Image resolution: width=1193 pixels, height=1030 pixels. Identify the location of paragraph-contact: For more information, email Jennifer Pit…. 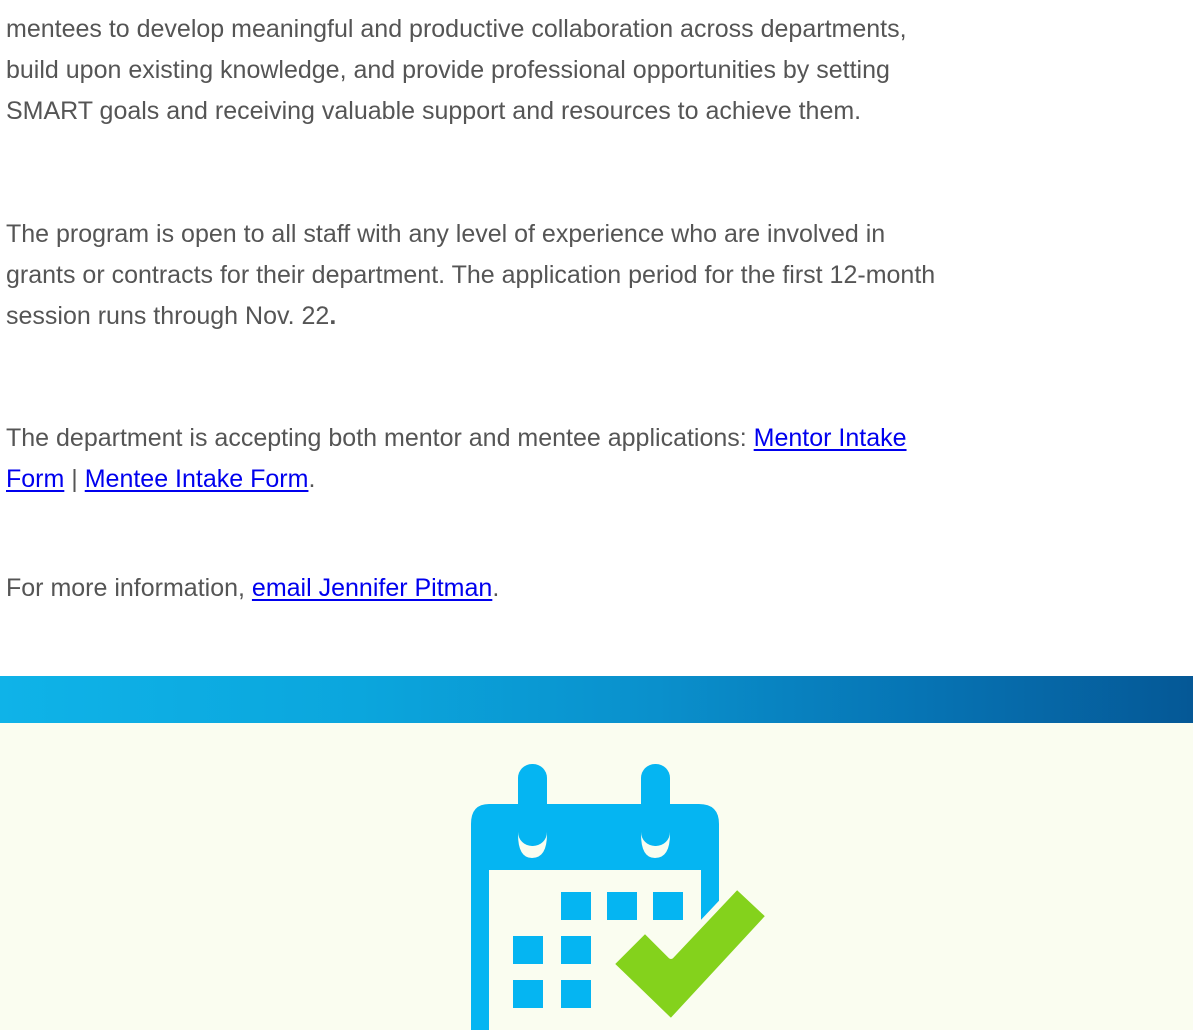
(252, 588).